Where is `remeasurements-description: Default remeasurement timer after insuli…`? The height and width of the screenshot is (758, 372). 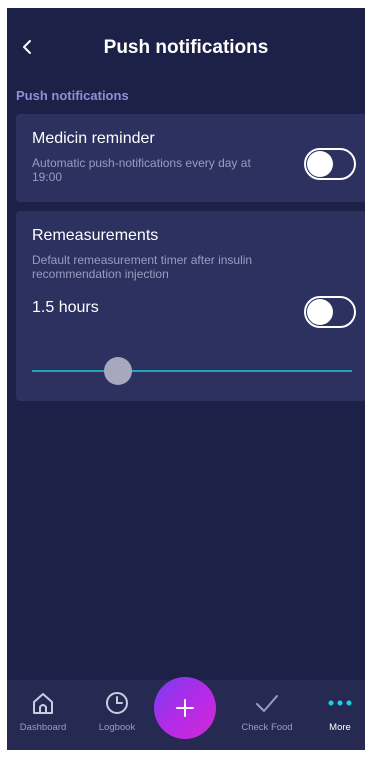
remeasurements-description: Default remeasurement timer after insuli… is located at coordinates (142, 267).